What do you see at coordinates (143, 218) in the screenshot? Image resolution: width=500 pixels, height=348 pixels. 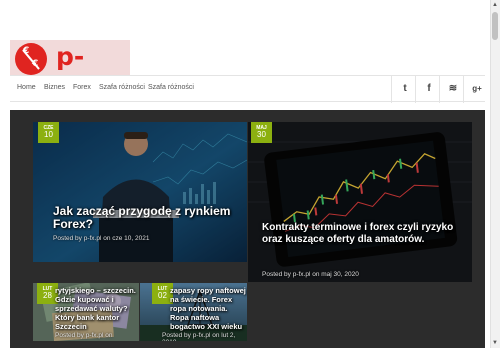 I see `post-title: Jak zacząć przygodę z rynkiem Forex?` at bounding box center [143, 218].